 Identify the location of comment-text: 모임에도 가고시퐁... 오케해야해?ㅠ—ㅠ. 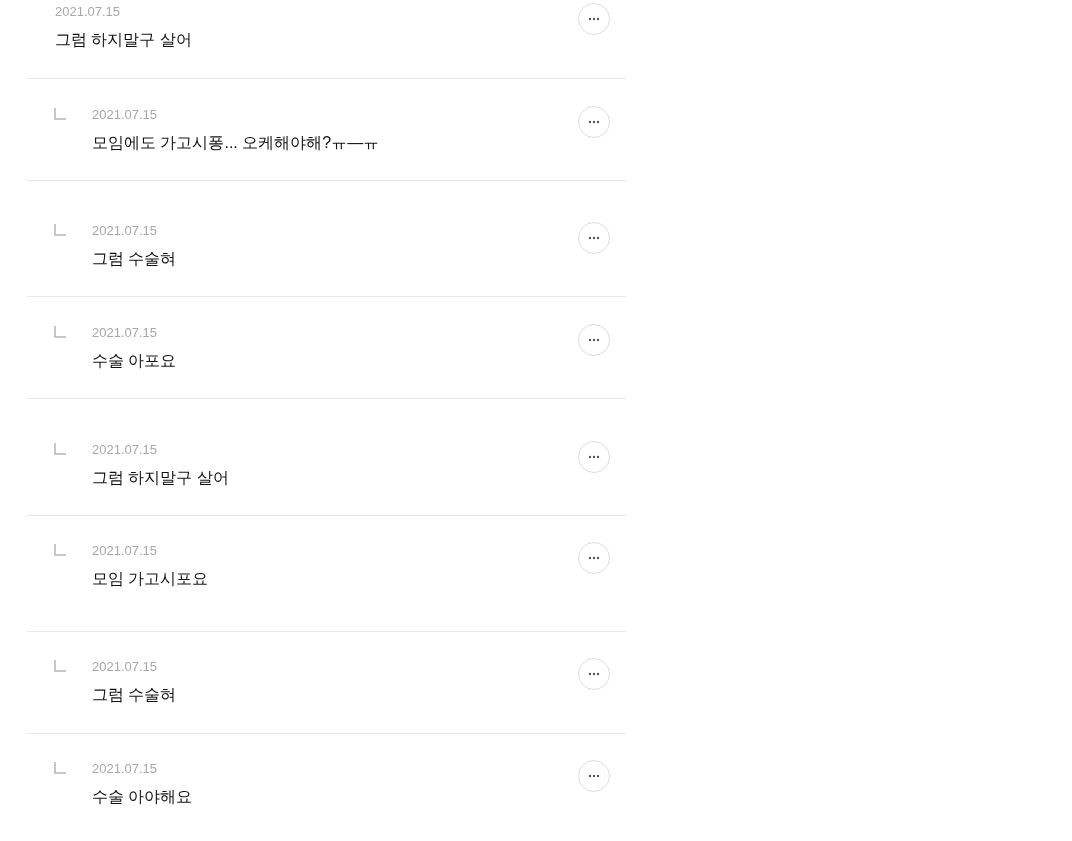
(236, 143).